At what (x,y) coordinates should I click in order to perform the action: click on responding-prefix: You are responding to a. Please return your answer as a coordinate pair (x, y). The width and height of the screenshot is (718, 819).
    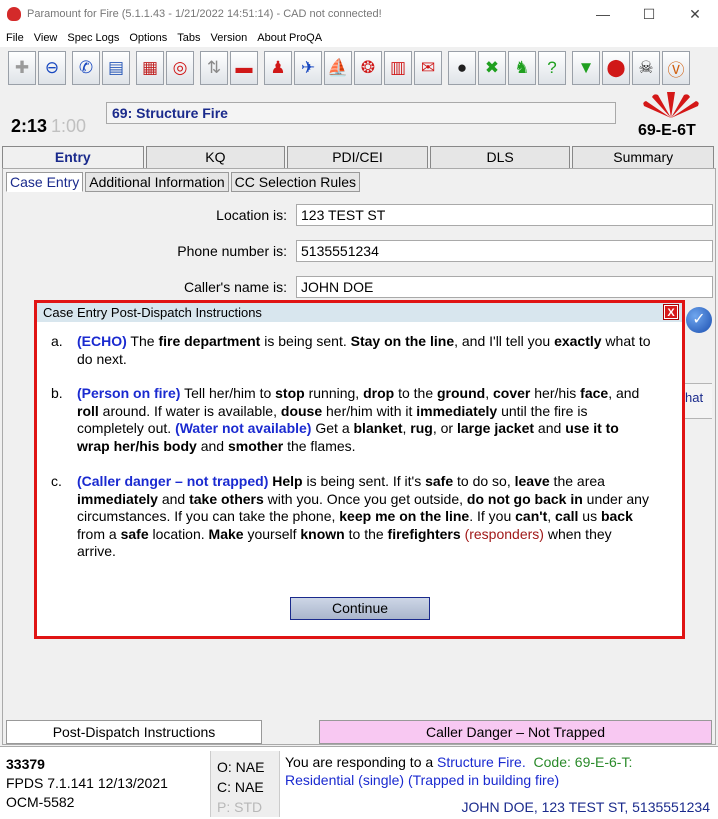
    Looking at the image, I should click on (361, 762).